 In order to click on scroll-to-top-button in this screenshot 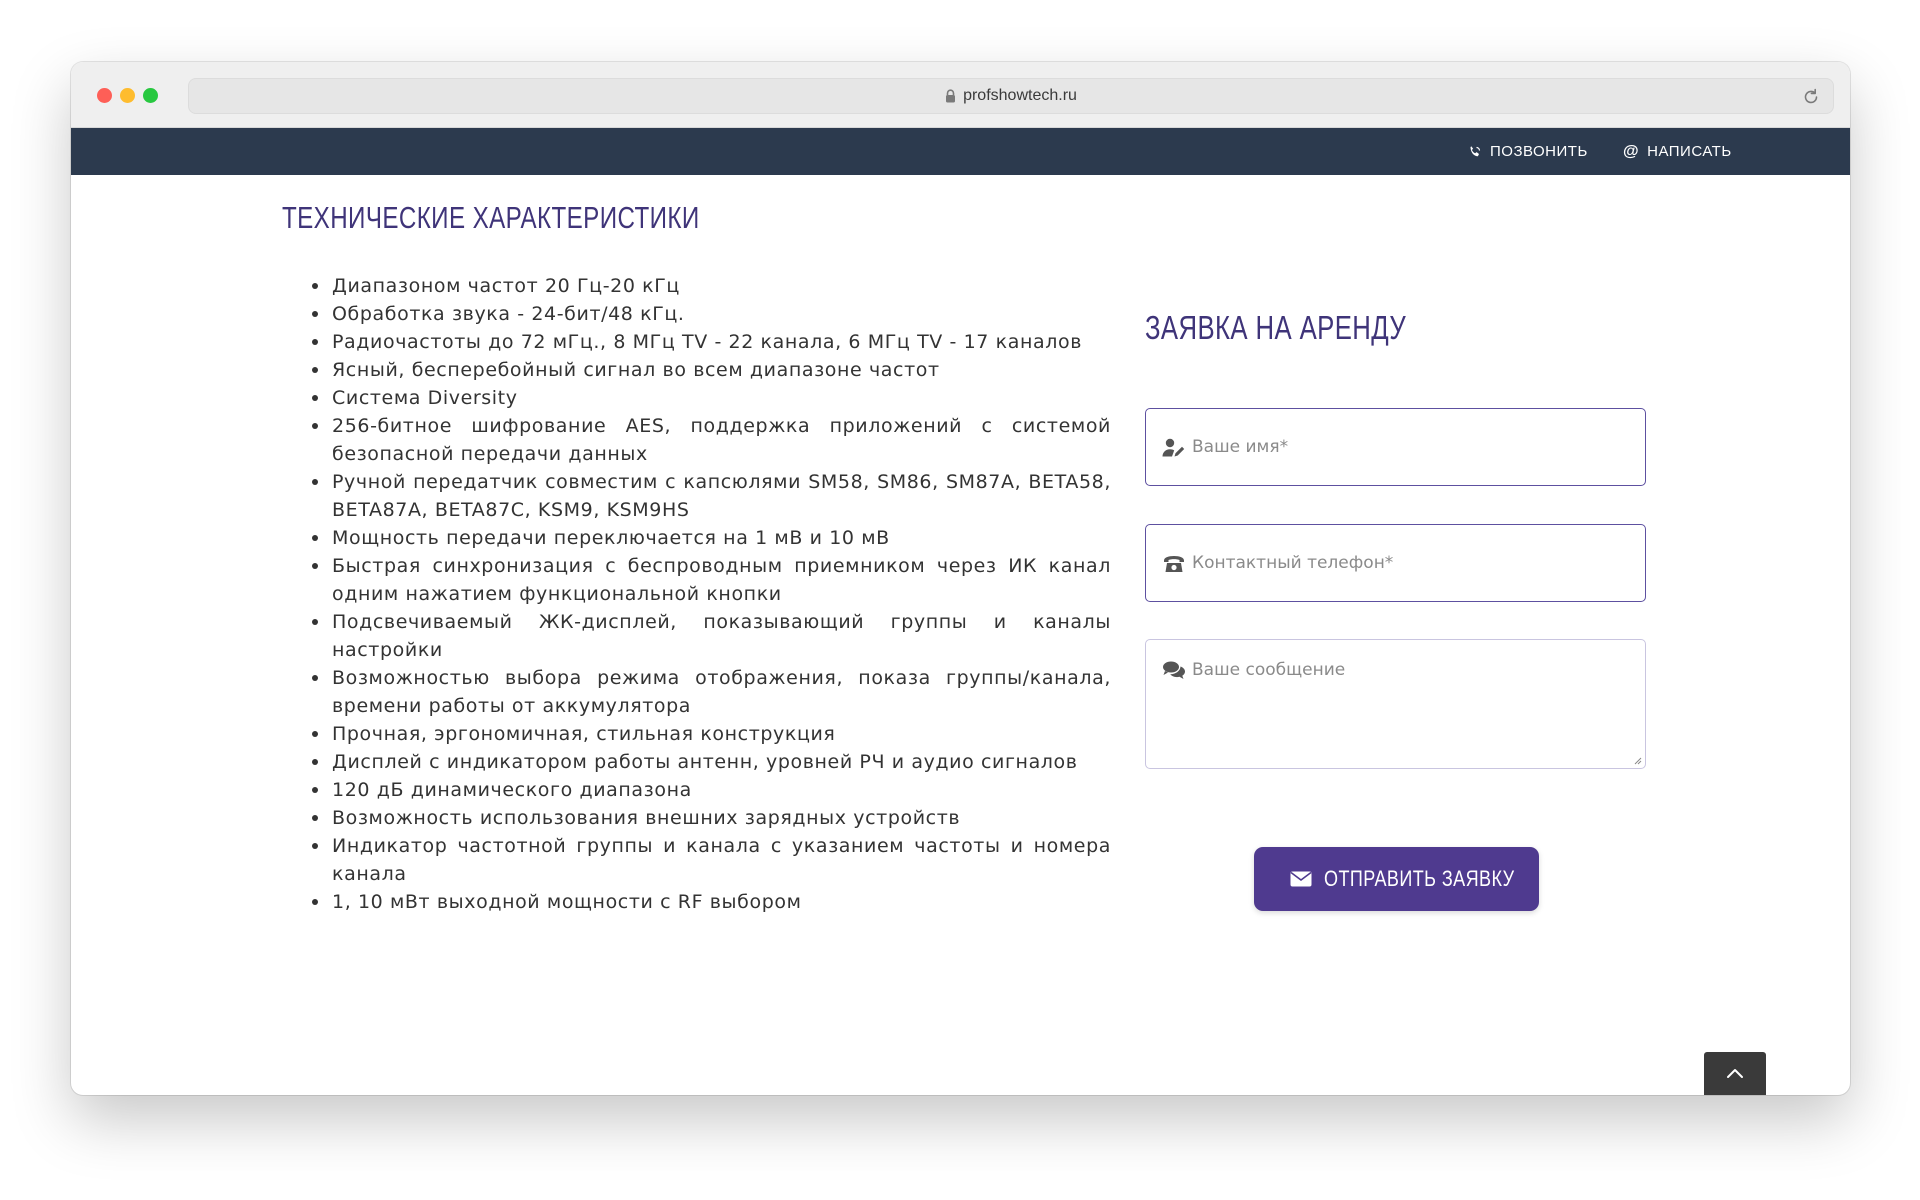, I will do `click(1735, 1073)`.